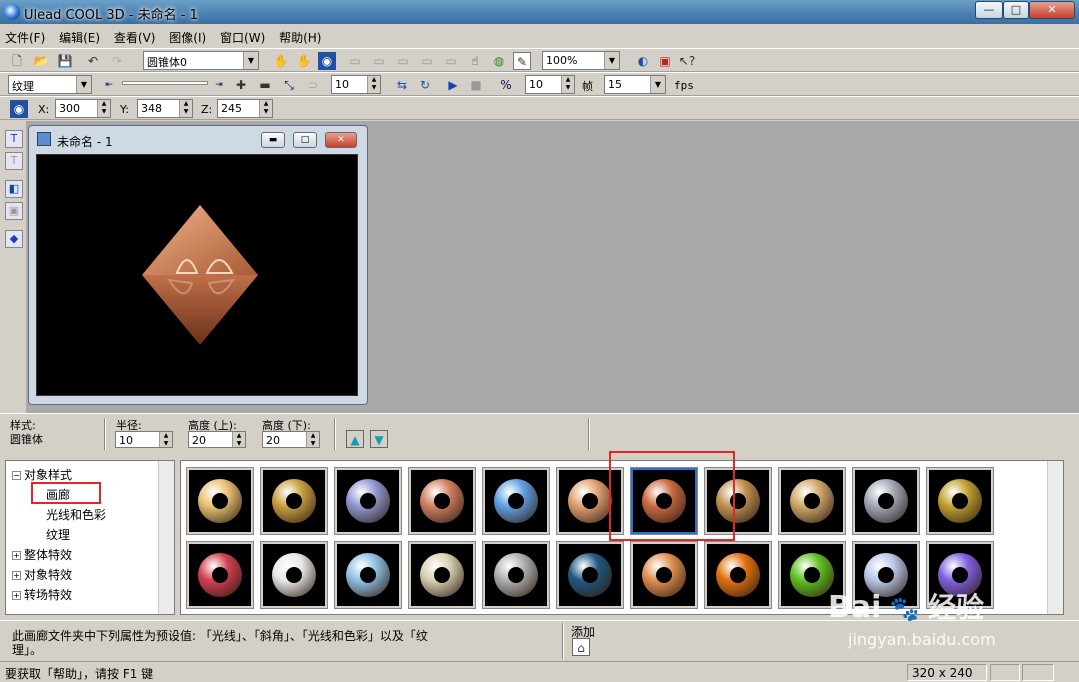 Image resolution: width=1079 pixels, height=682 pixels. I want to click on loop-icon: ⊃, so click(313, 85).